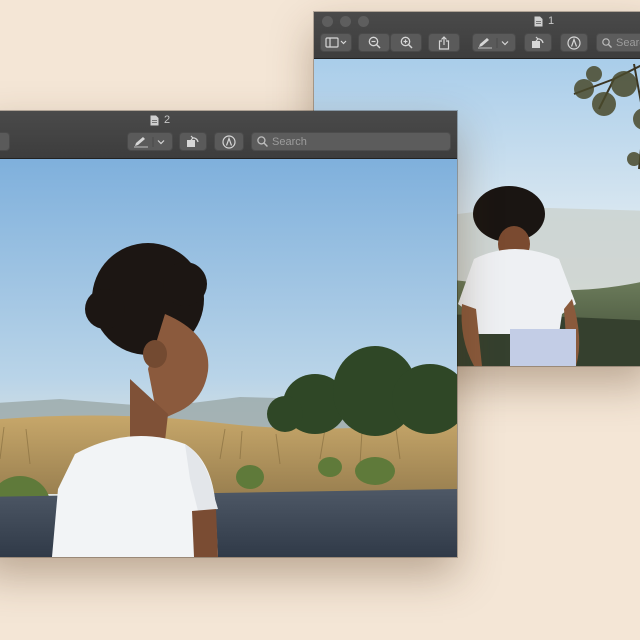 The image size is (640, 640). What do you see at coordinates (160, 120) in the screenshot?
I see `window-title-2: 2` at bounding box center [160, 120].